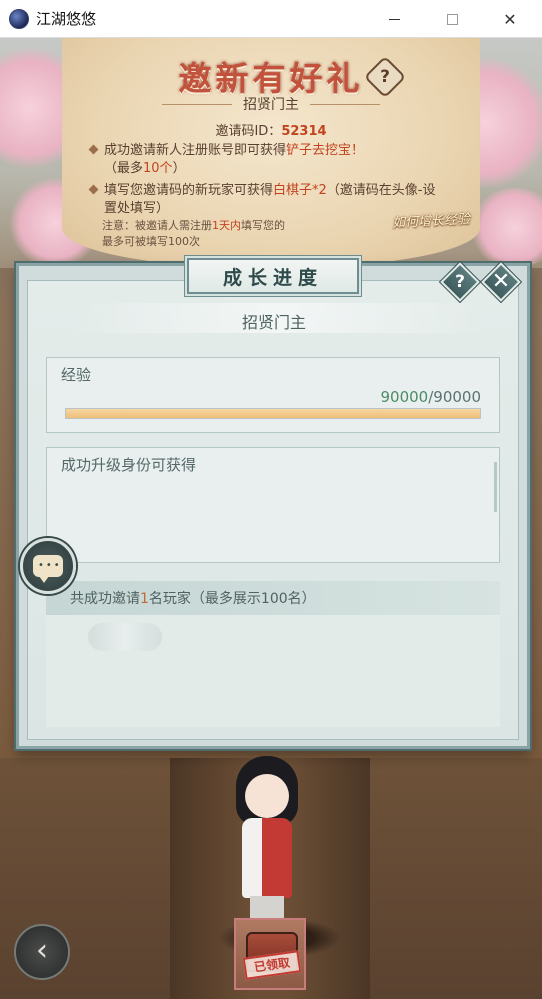 This screenshot has height=999, width=542. Describe the element at coordinates (270, 954) in the screenshot. I see `treasure-chest-card: 已领取` at that location.